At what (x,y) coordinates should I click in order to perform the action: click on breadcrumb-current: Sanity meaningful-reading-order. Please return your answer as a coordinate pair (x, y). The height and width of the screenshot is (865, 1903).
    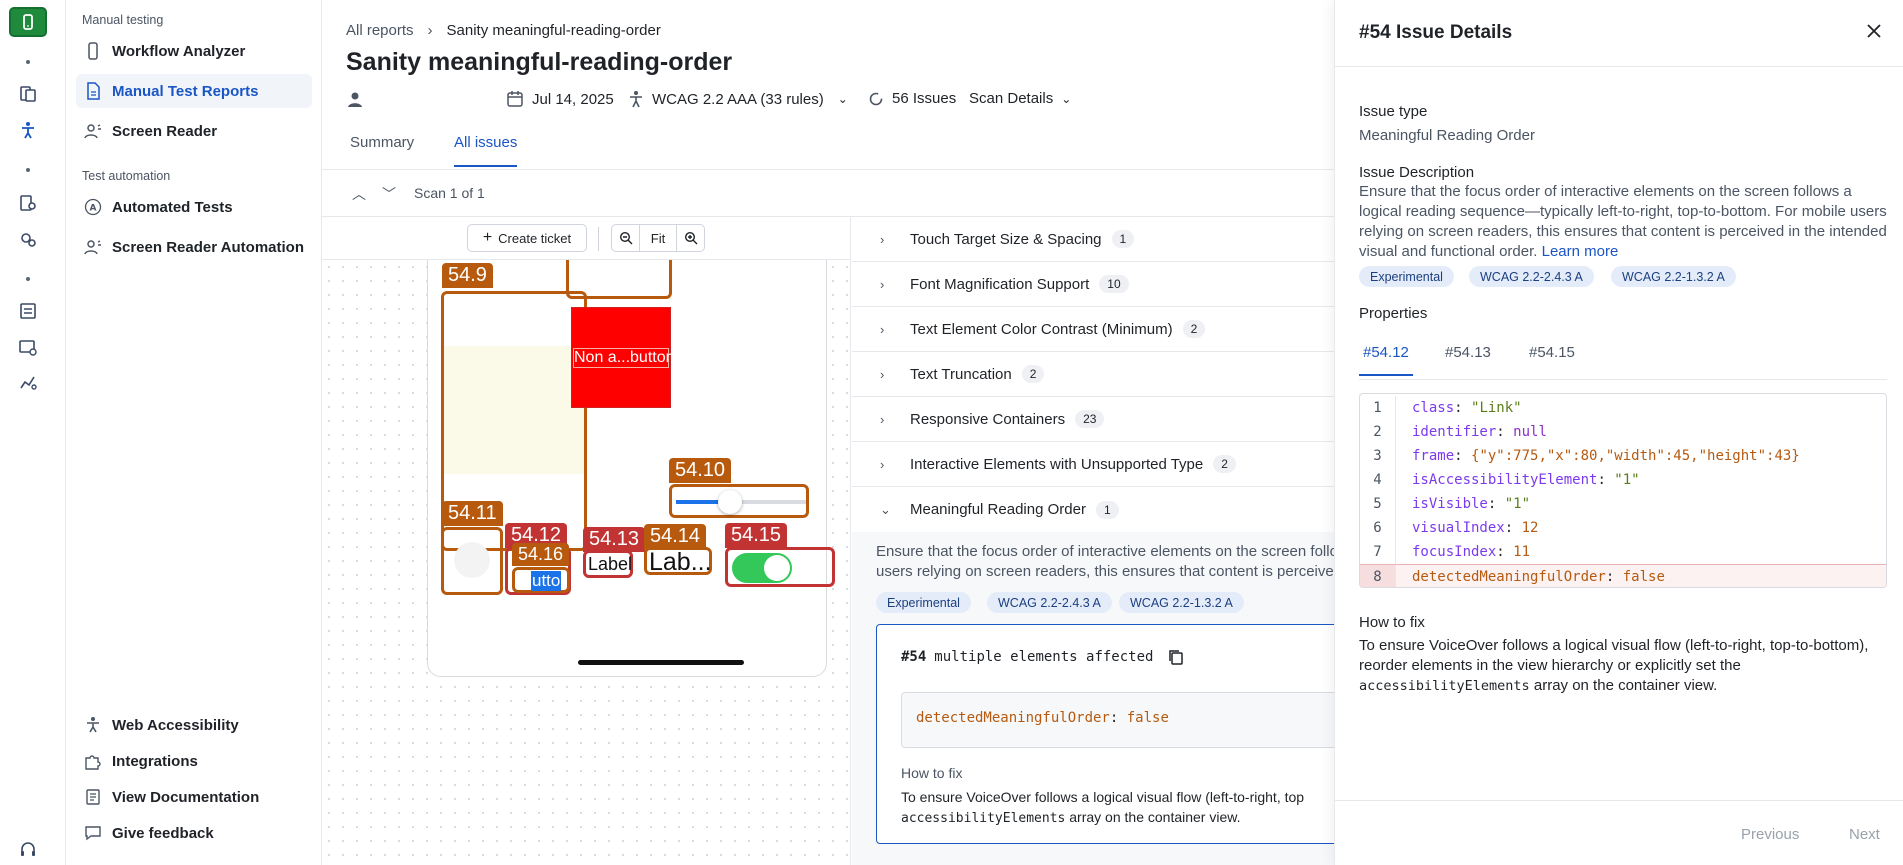
    Looking at the image, I should click on (553, 30).